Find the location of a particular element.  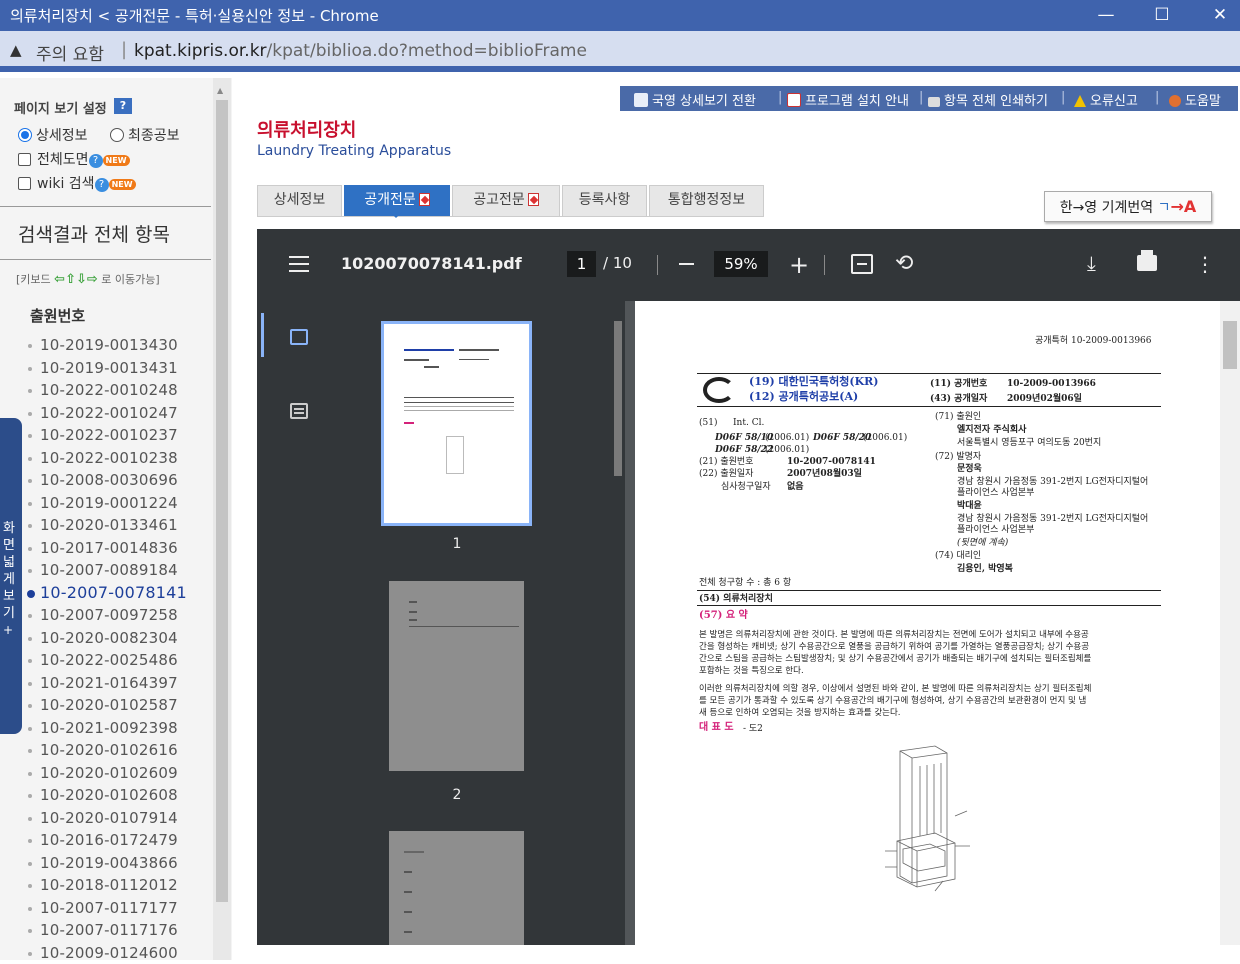

doc-inventor1: 문정욱 is located at coordinates (969, 469).